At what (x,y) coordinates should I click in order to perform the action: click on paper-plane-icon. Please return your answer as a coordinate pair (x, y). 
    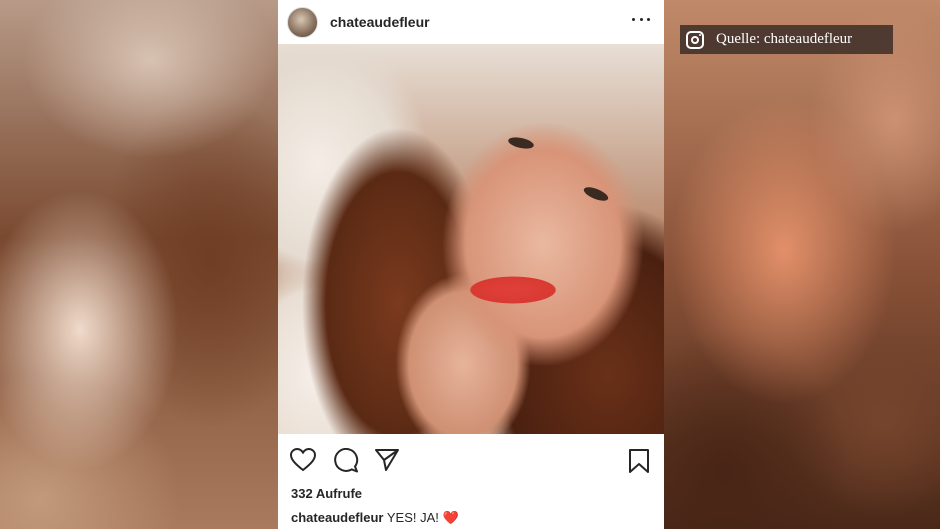
    Looking at the image, I should click on (387, 462).